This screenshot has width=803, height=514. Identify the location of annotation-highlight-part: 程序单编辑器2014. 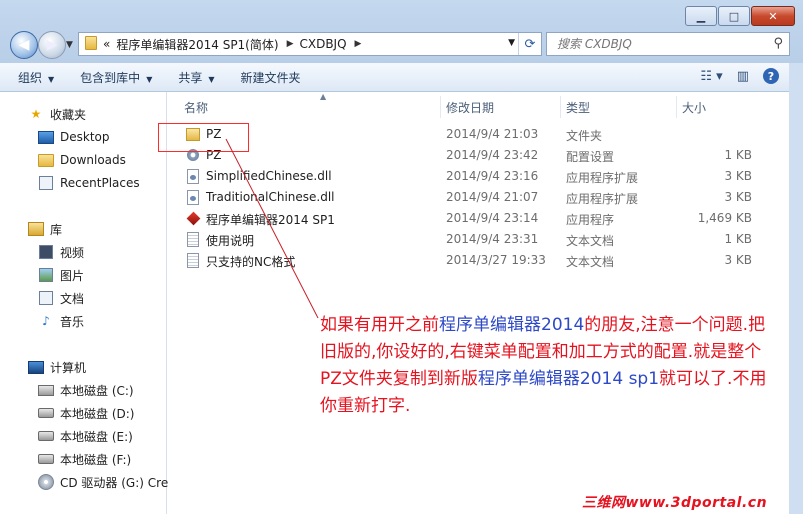
(512, 325).